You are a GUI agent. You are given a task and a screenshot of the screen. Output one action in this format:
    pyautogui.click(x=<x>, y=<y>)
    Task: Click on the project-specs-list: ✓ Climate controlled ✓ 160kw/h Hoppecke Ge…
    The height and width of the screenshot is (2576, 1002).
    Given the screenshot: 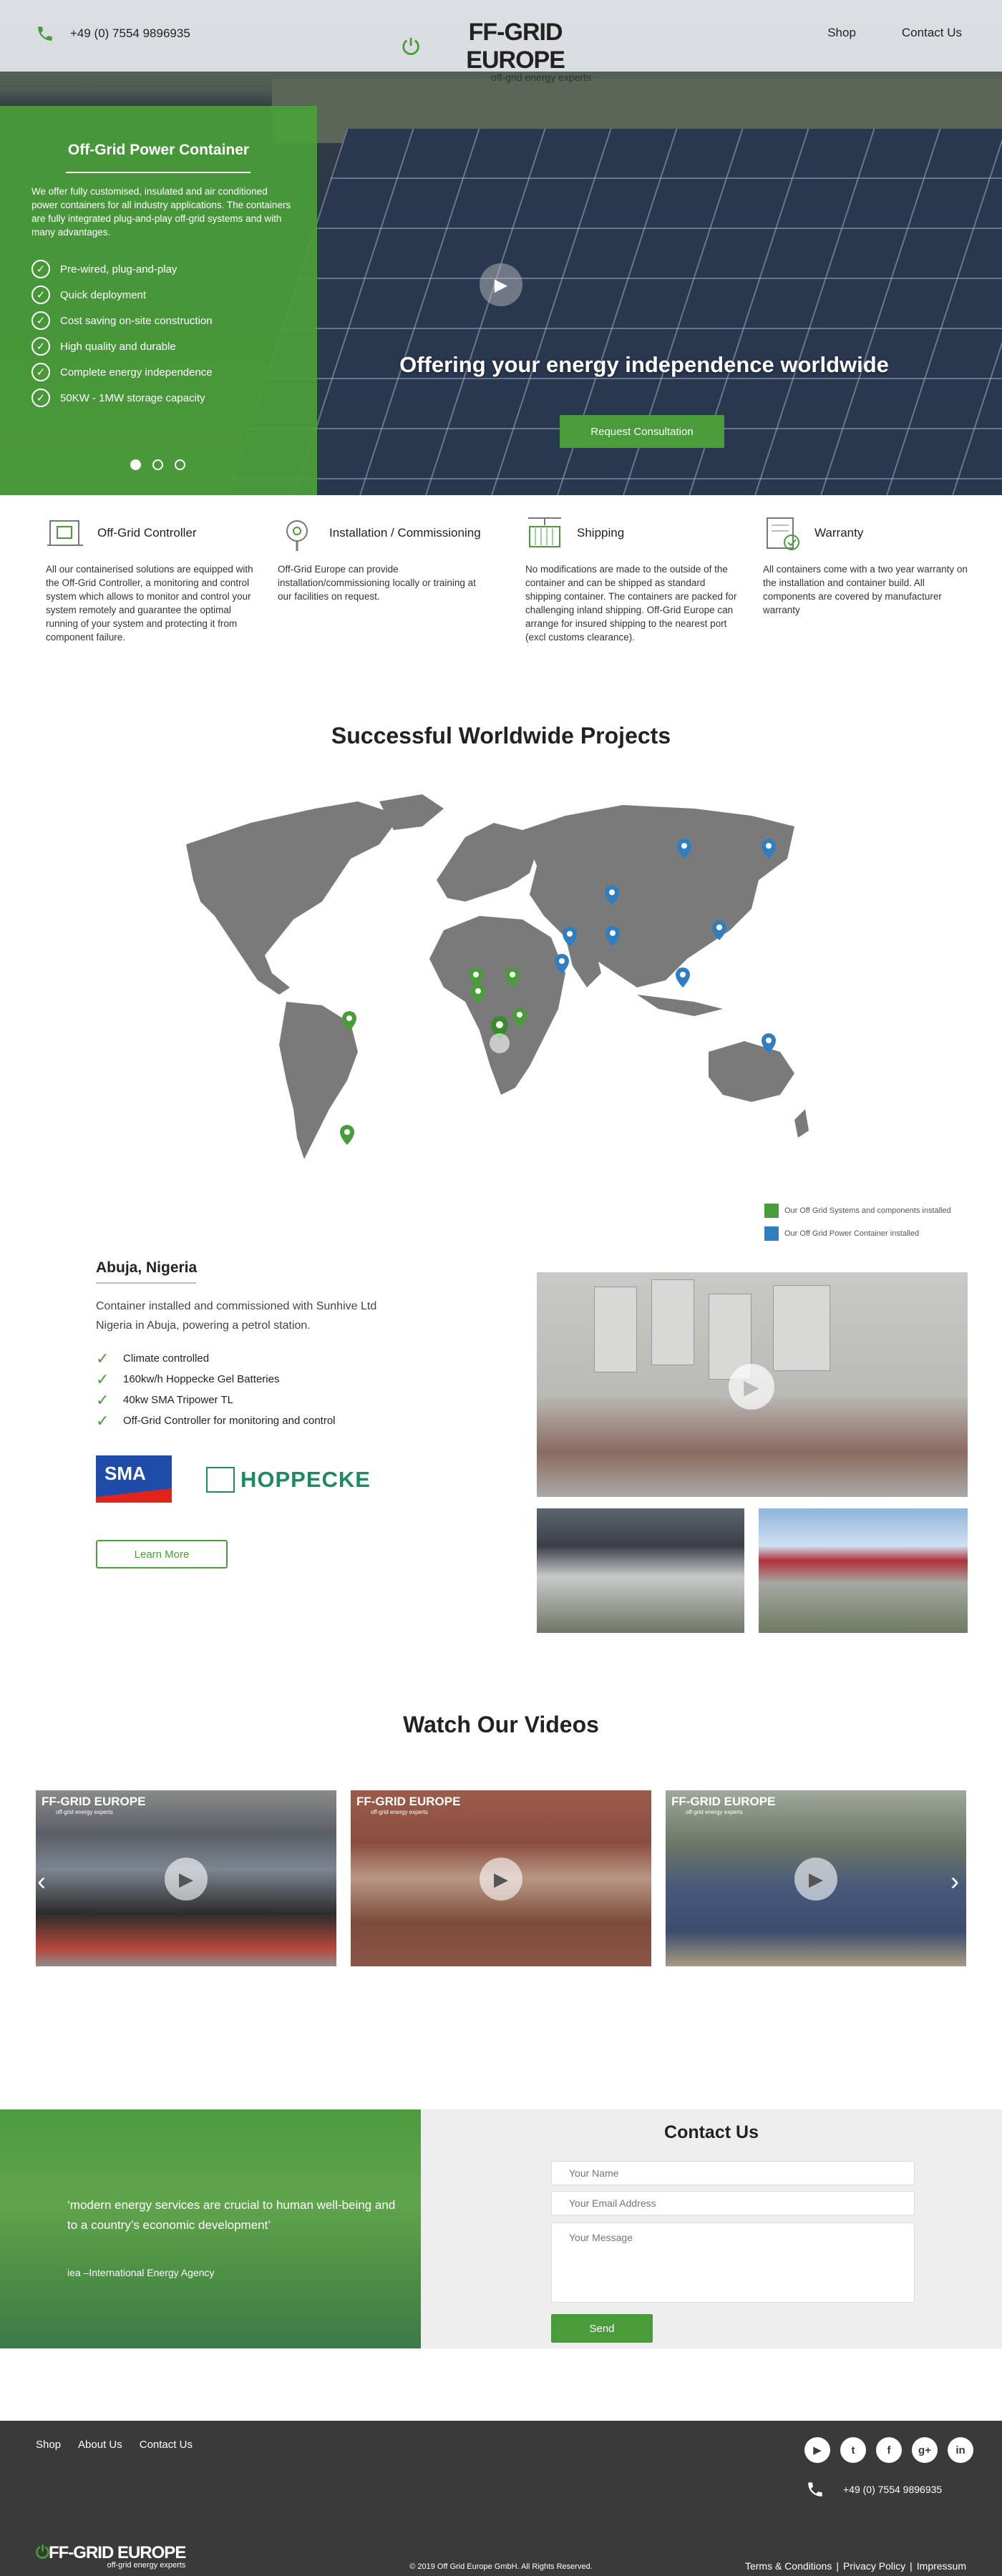 What is the action you would take?
    pyautogui.click(x=216, y=1389)
    